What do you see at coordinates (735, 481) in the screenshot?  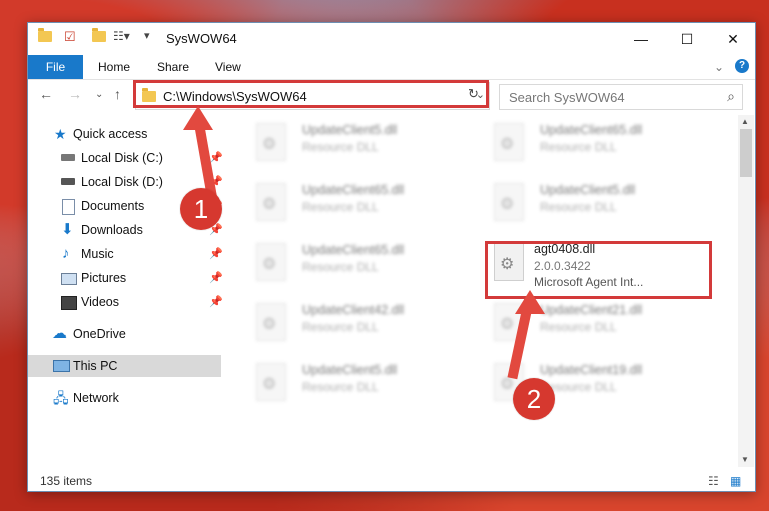 I see `large-icons-view-icon: ▦` at bounding box center [735, 481].